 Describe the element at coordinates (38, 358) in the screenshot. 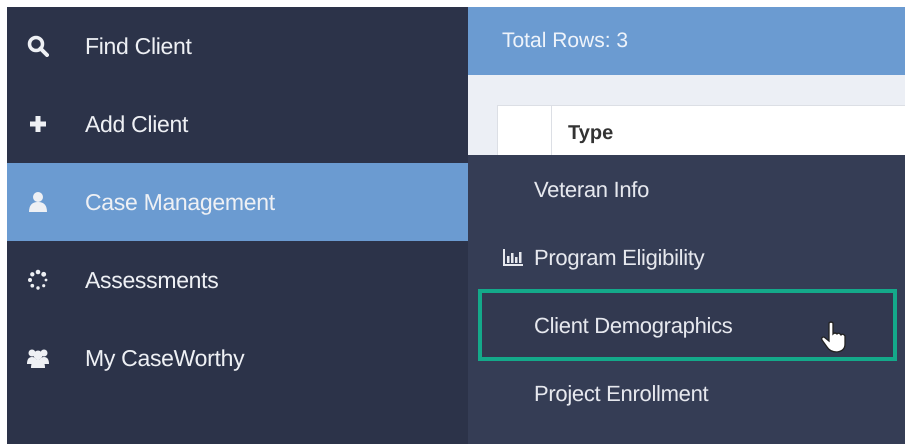

I see `users-icon` at that location.